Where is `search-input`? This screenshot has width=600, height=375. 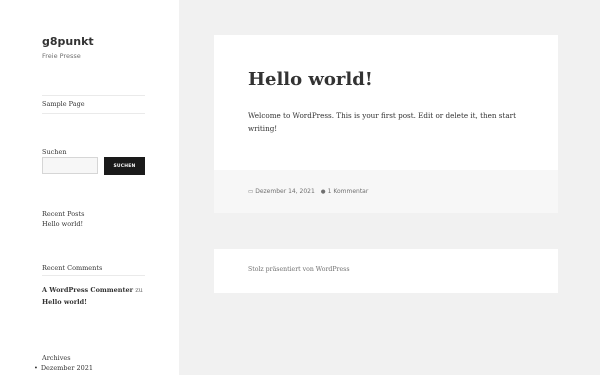 search-input is located at coordinates (70, 165).